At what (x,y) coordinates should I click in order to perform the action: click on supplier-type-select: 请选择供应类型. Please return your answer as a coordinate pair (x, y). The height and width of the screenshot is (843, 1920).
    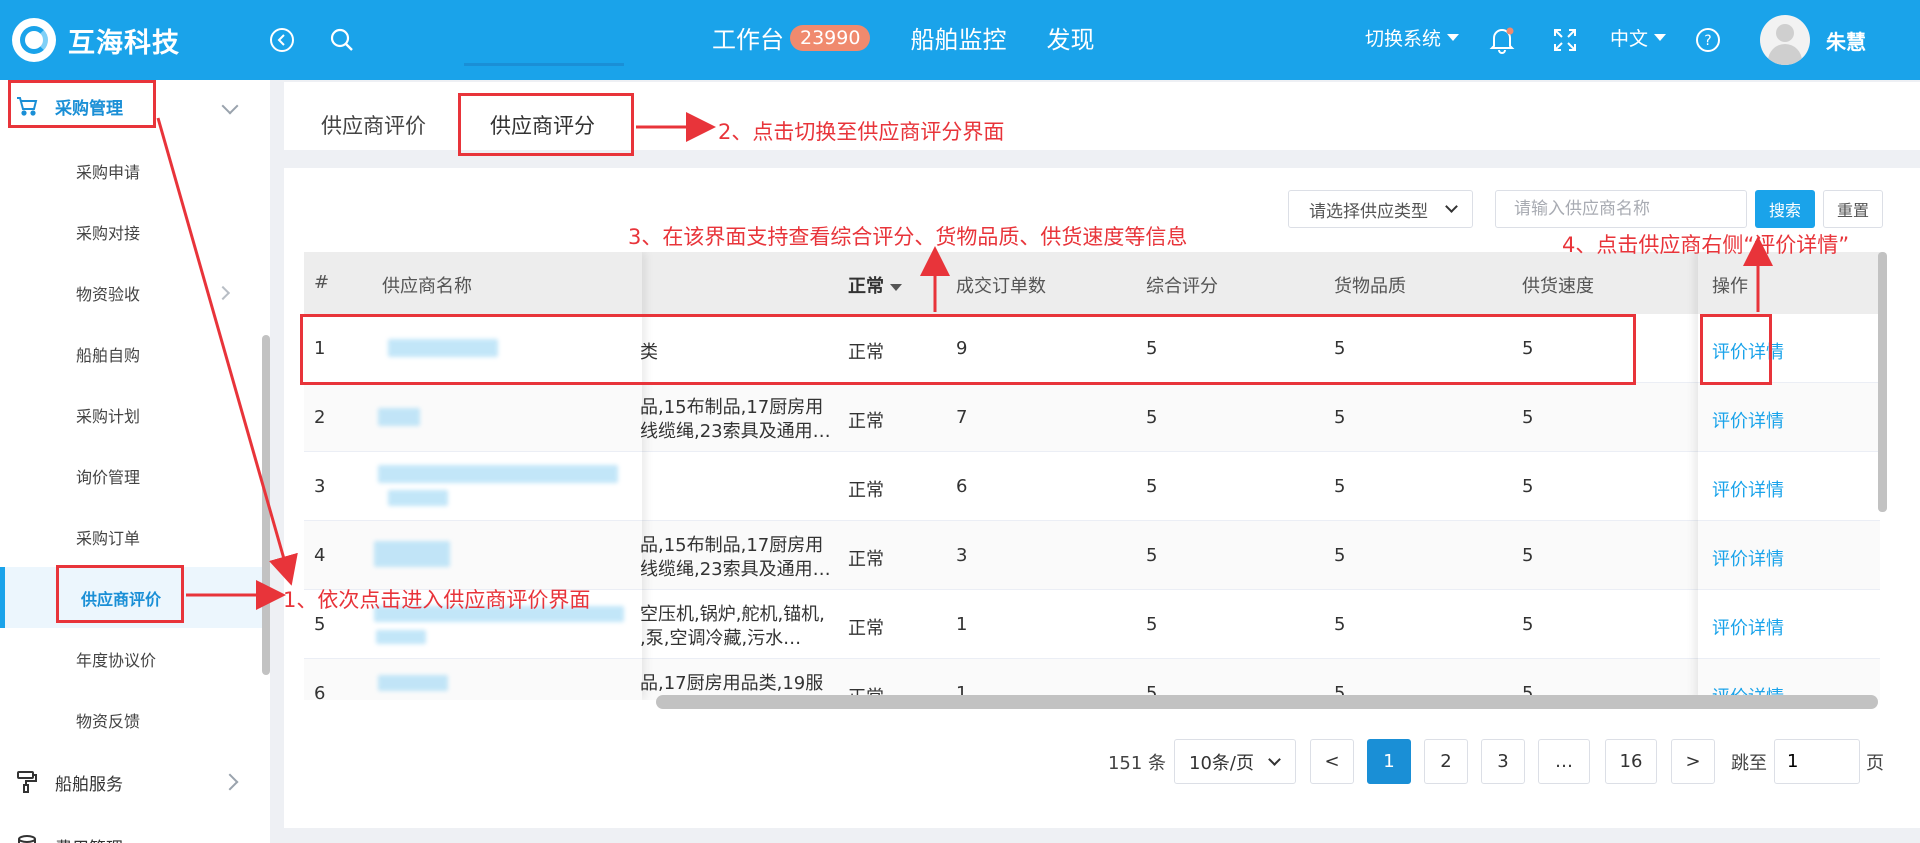
    Looking at the image, I should click on (1380, 209).